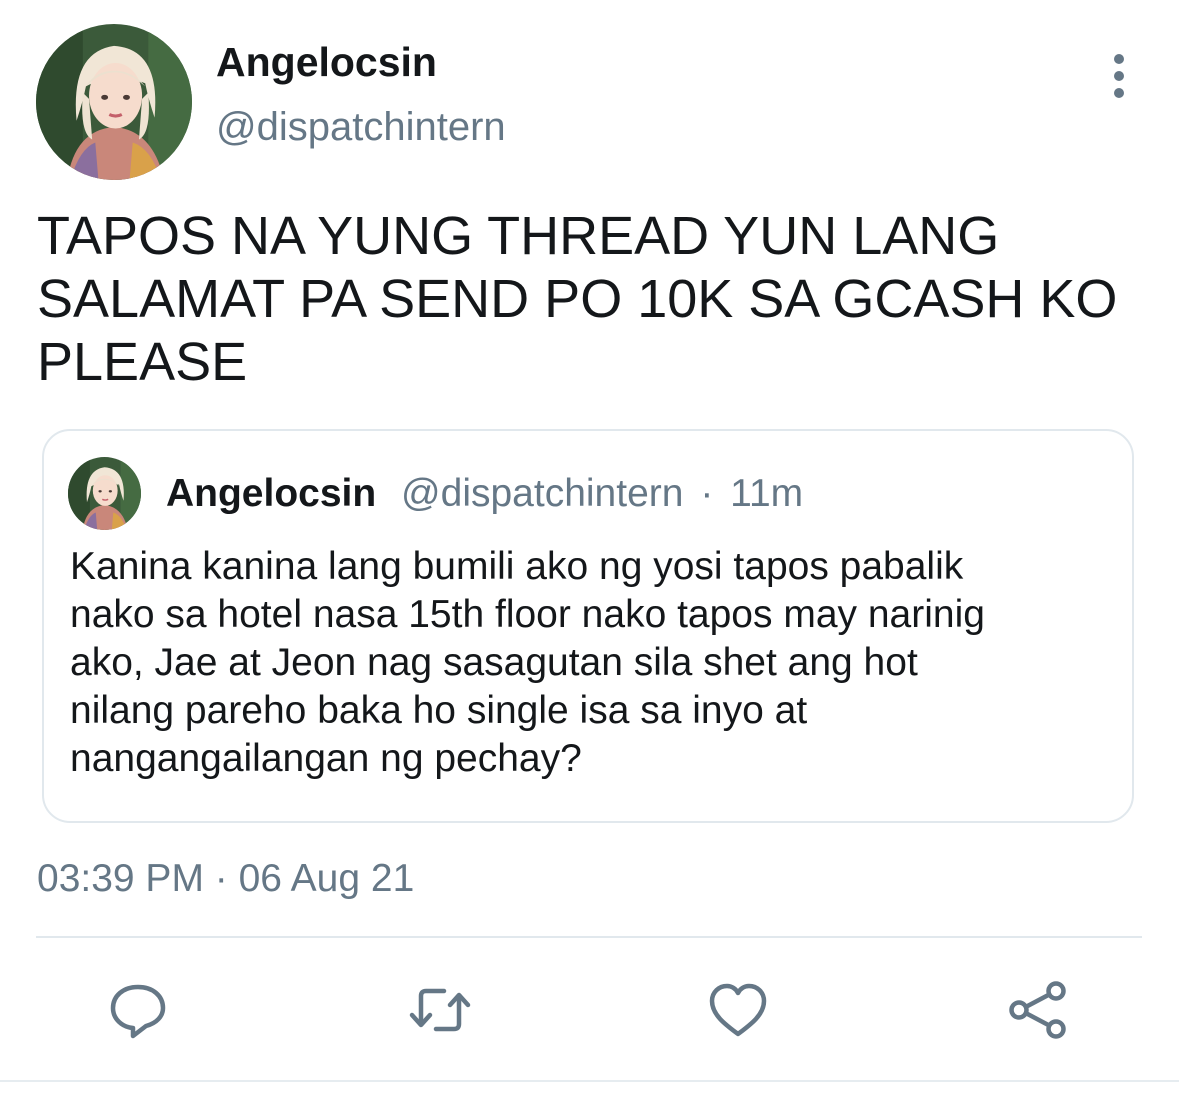 This screenshot has width=1179, height=1101. What do you see at coordinates (577, 299) in the screenshot?
I see `tweet-text-line: SALAMAT PA SEND PO 10K SA GCASH KO` at bounding box center [577, 299].